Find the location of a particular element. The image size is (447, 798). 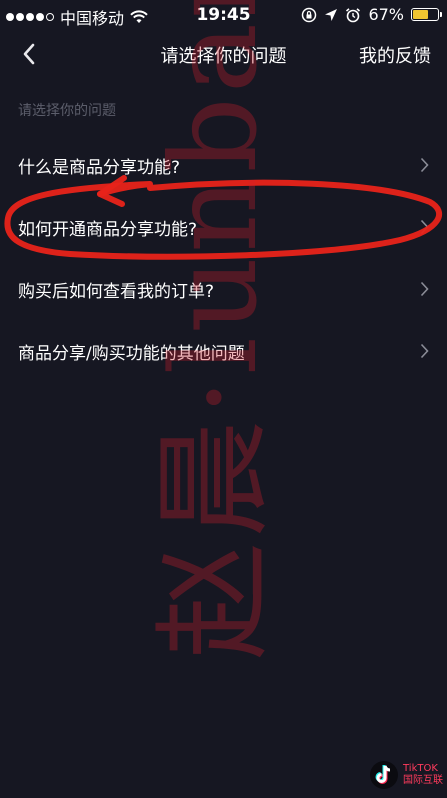

tiktok-line1: TikTOK is located at coordinates (420, 768).